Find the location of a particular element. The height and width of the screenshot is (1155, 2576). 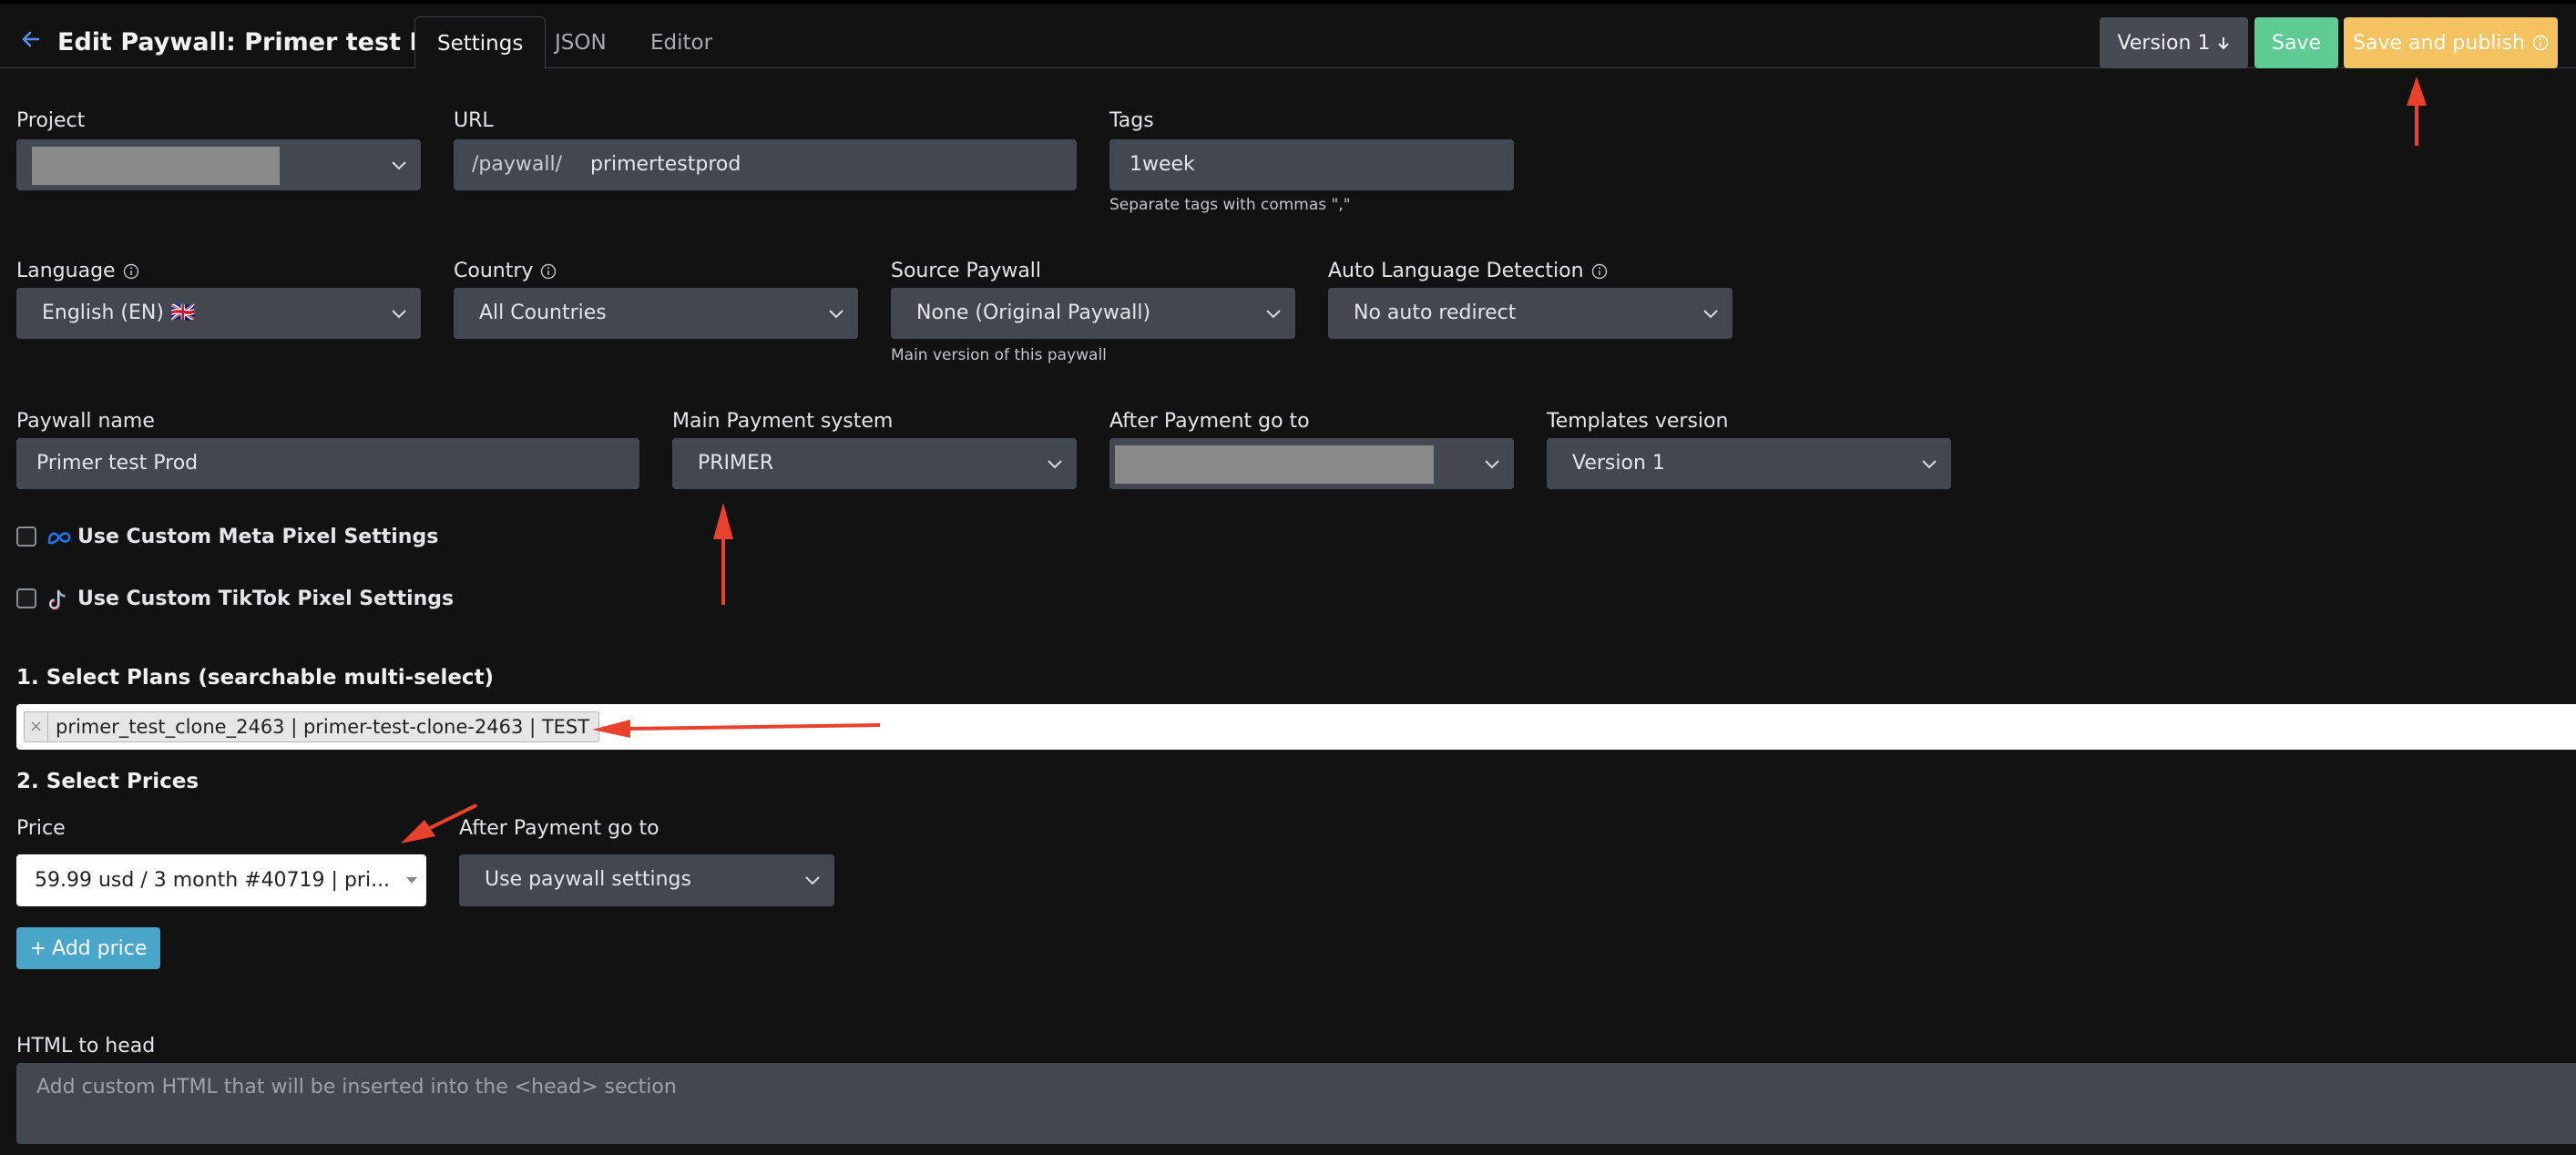

auto-language-value: No auto redirect is located at coordinates (1435, 313).